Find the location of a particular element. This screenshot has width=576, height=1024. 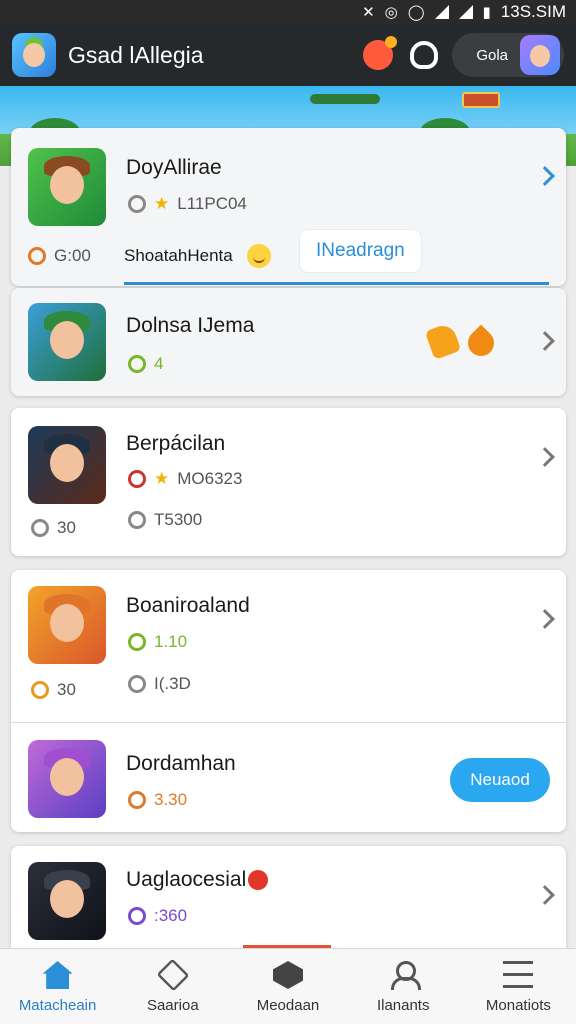

game-title-text: Uaglaocesial is located at coordinates (186, 879).